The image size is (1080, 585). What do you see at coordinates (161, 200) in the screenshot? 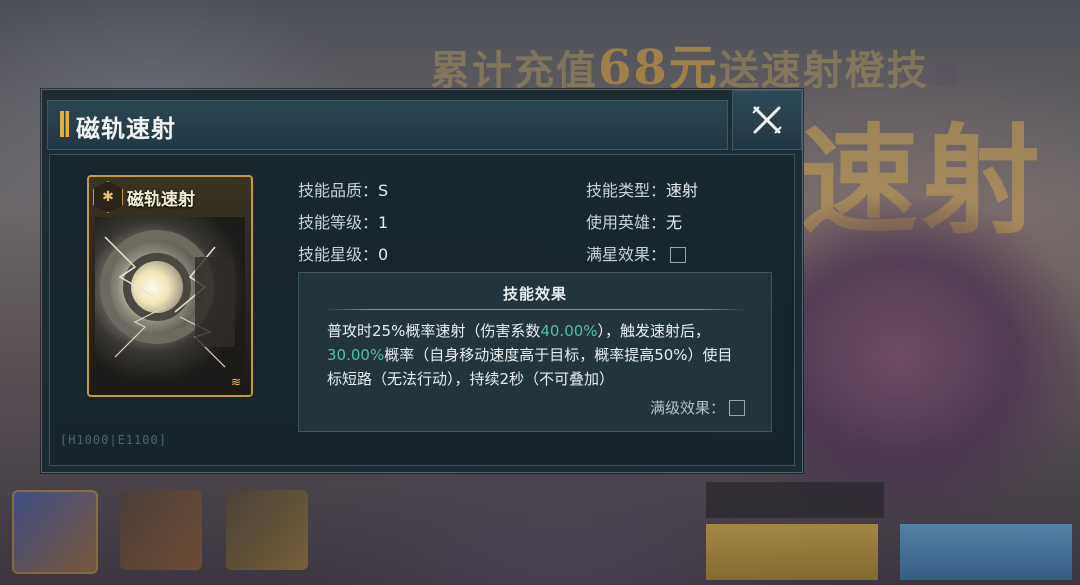
I see `card-skill-name: 磁轨速射` at bounding box center [161, 200].